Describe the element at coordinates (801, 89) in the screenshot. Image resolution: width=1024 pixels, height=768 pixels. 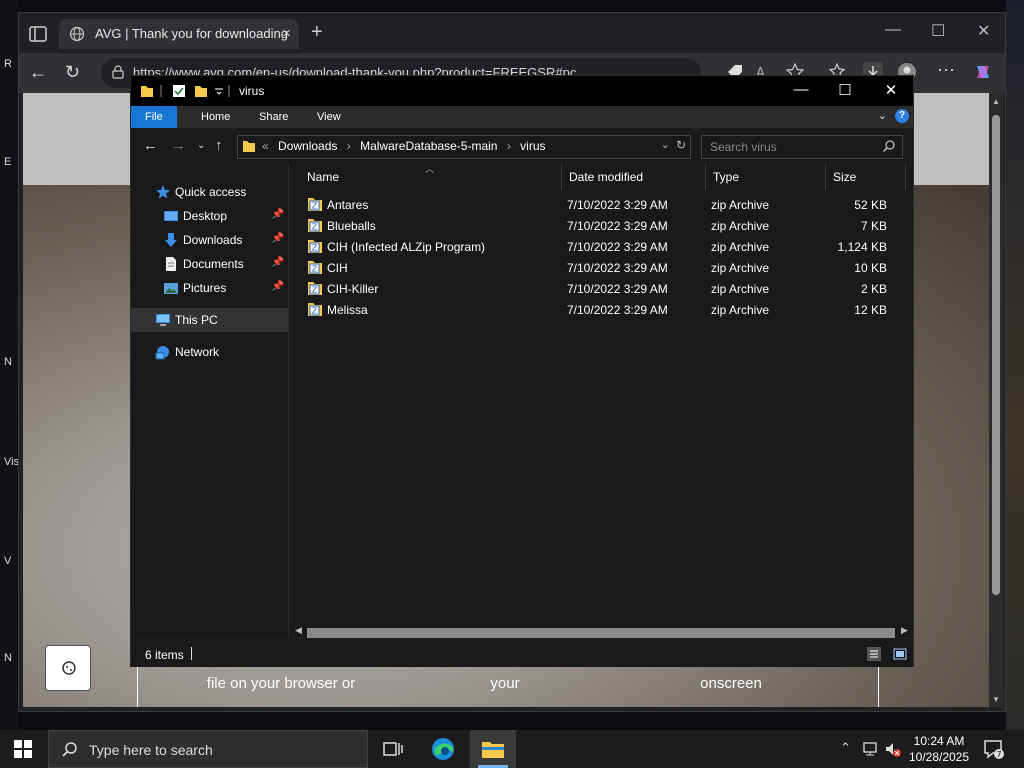
I see `explorer-minimize-button: —` at that location.